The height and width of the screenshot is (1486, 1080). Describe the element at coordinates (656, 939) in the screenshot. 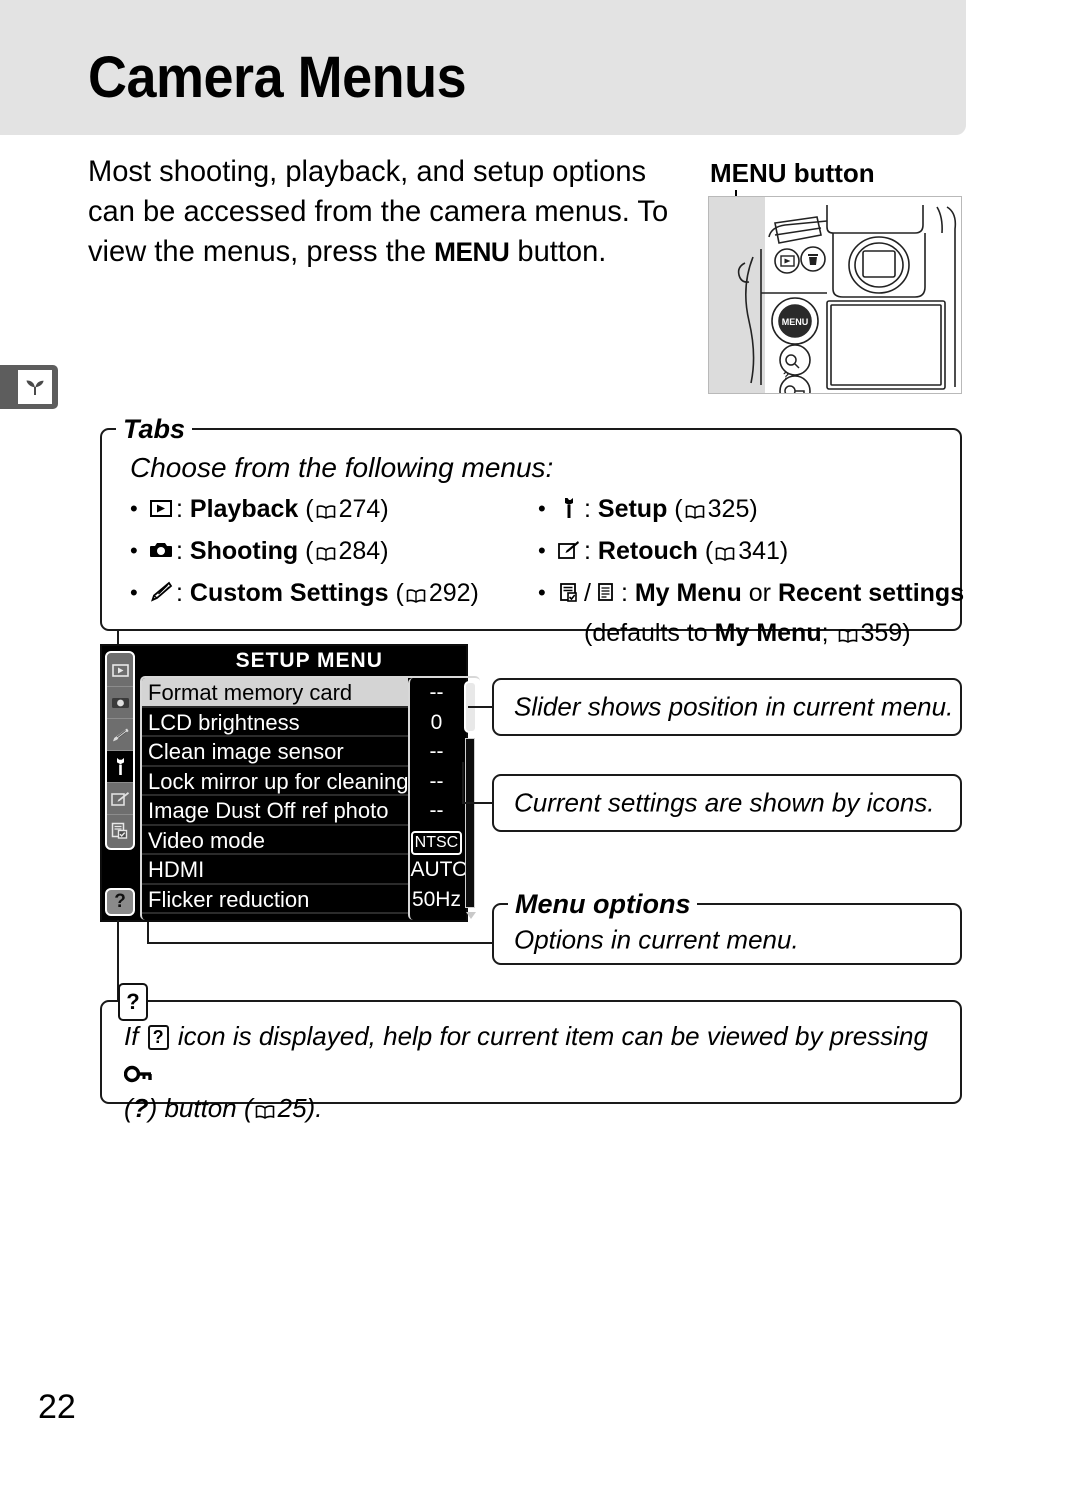

I see `menu-options-callout-text: Options in current menu.` at that location.